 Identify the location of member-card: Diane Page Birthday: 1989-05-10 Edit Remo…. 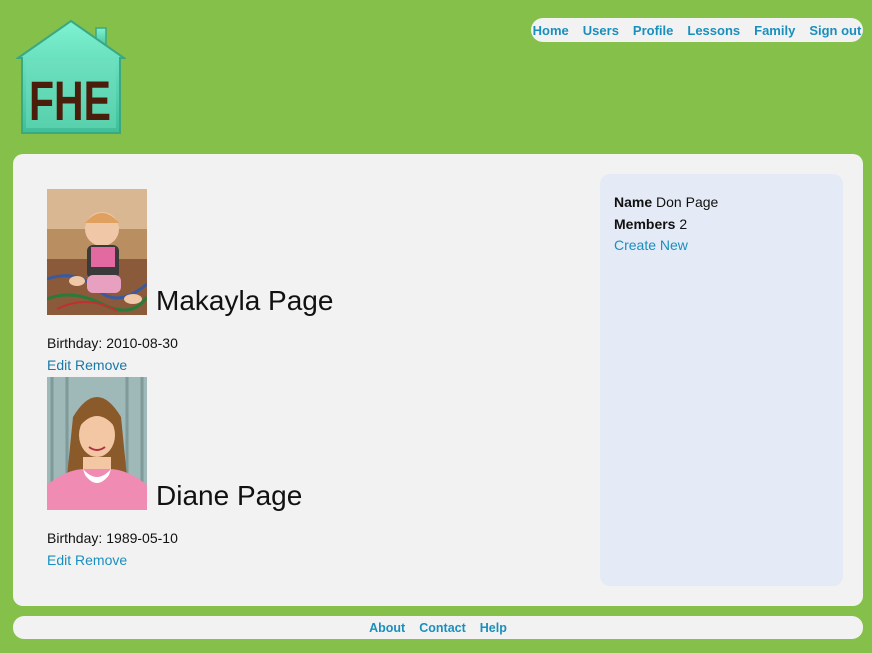
(174, 472).